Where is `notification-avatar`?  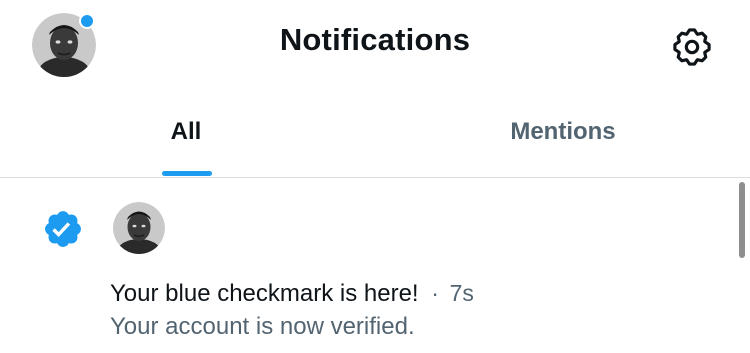
notification-avatar is located at coordinates (139, 228).